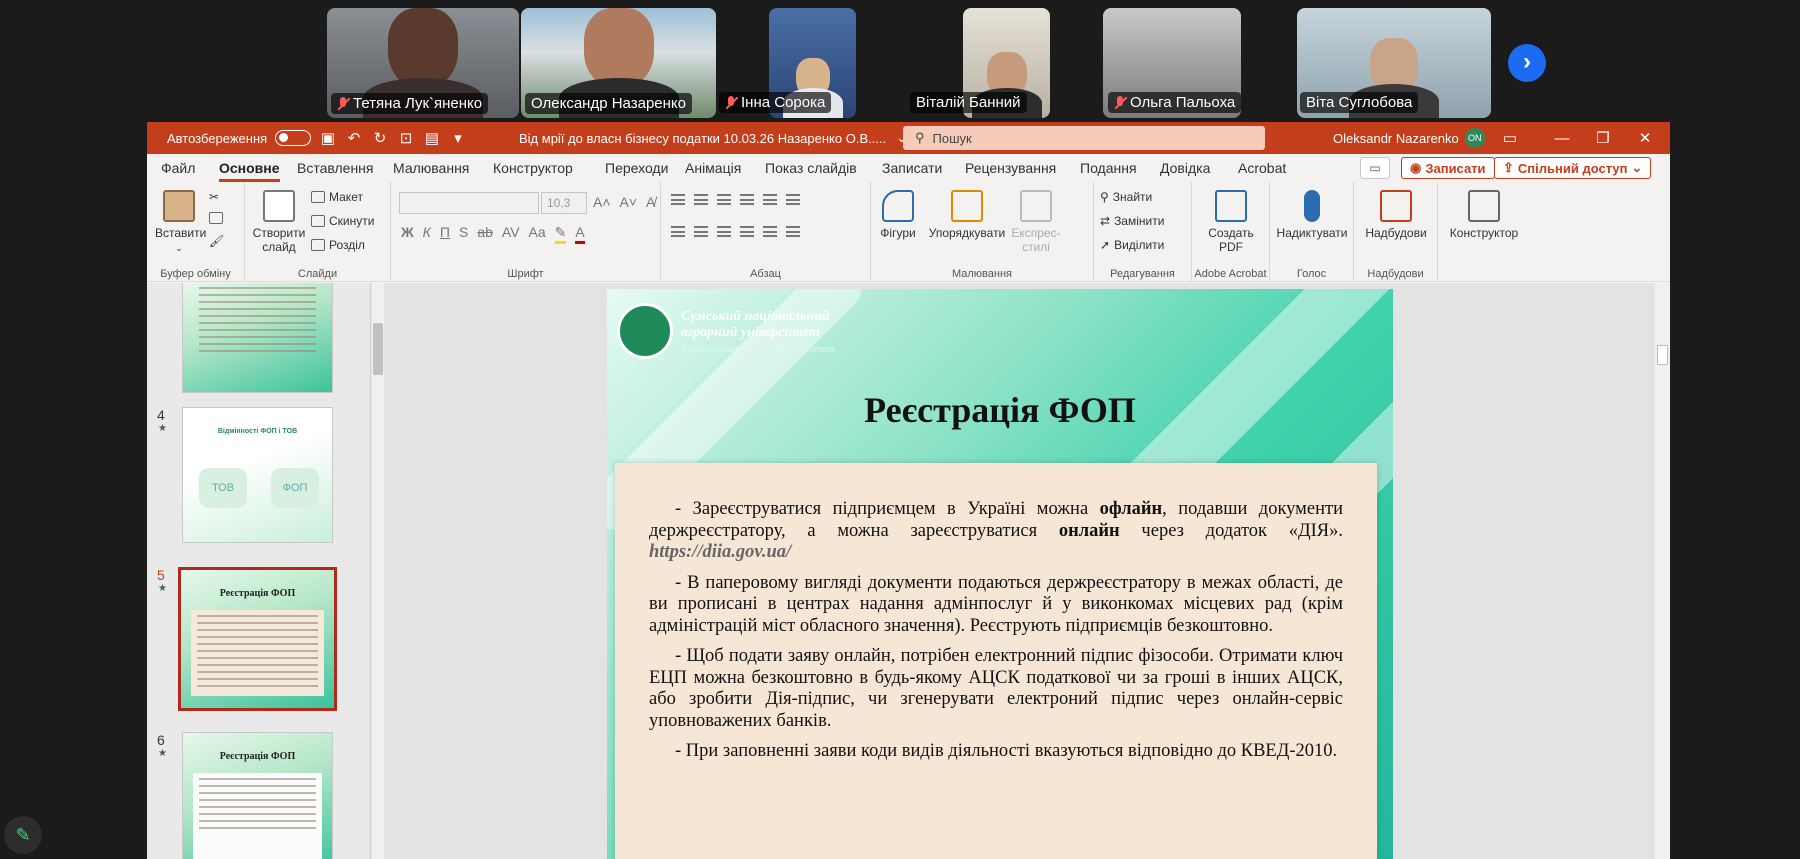 This screenshot has height=859, width=1800. Describe the element at coordinates (1396, 206) in the screenshot. I see `addins-icon` at that location.